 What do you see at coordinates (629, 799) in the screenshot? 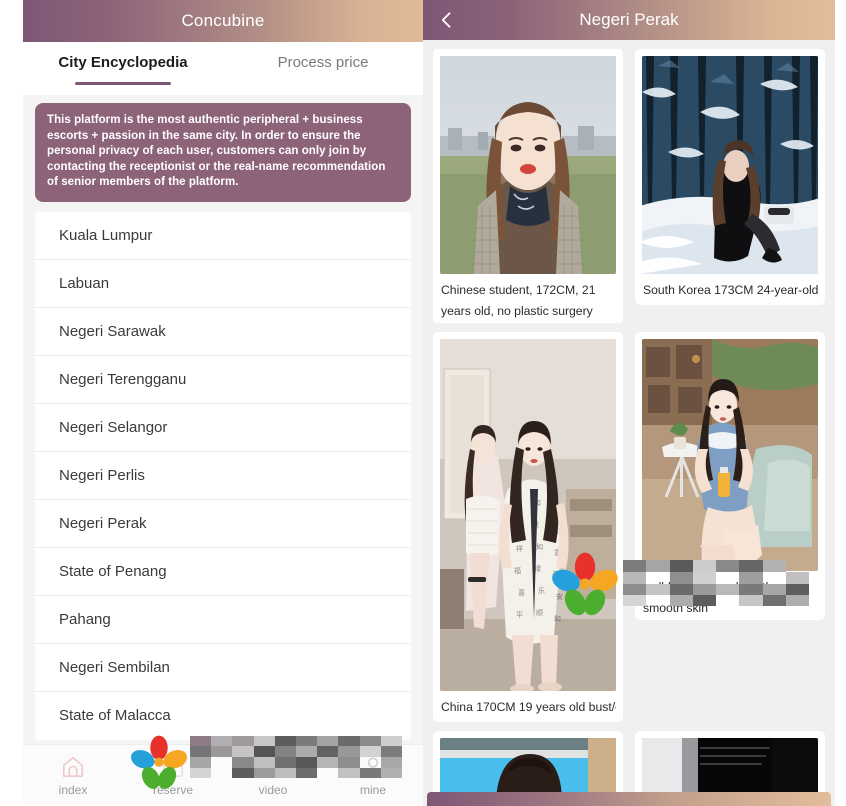
I see `bottom-gradient-strip` at bounding box center [629, 799].